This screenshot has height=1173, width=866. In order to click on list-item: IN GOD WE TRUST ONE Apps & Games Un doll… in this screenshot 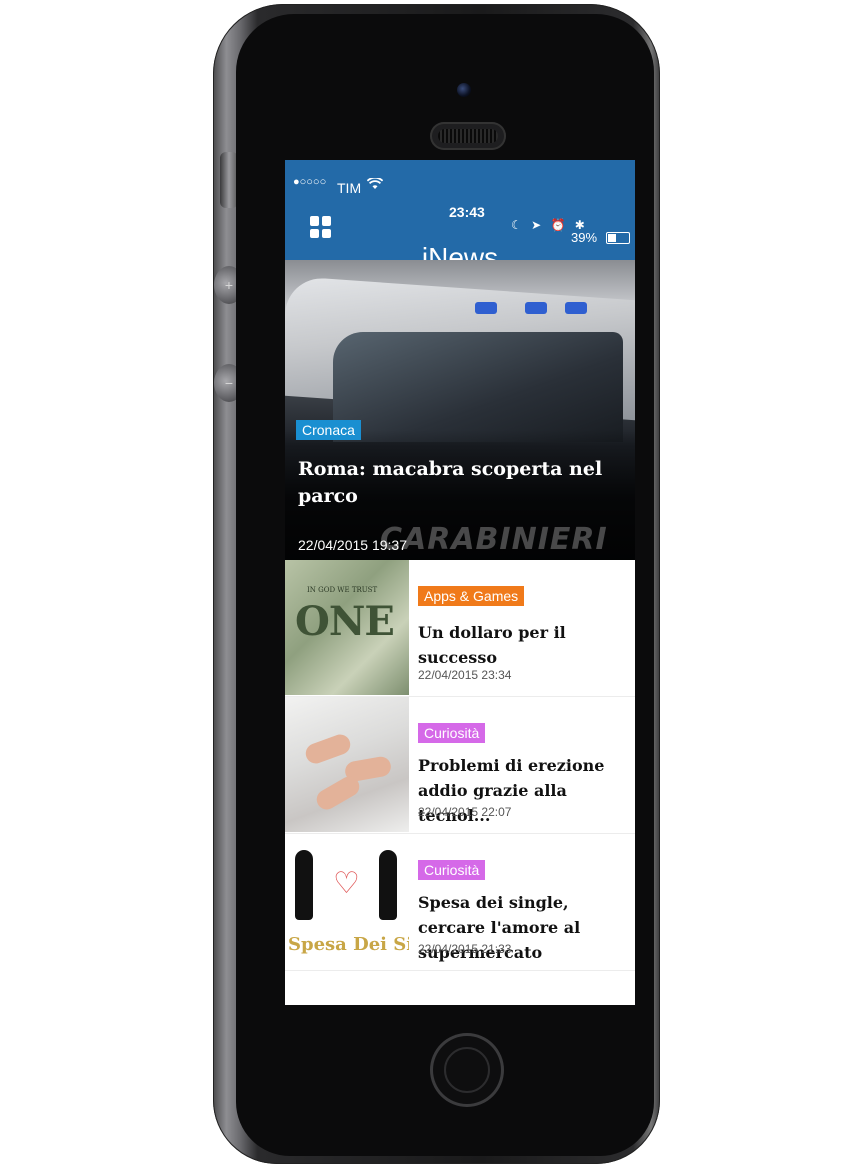, I will do `click(460, 628)`.